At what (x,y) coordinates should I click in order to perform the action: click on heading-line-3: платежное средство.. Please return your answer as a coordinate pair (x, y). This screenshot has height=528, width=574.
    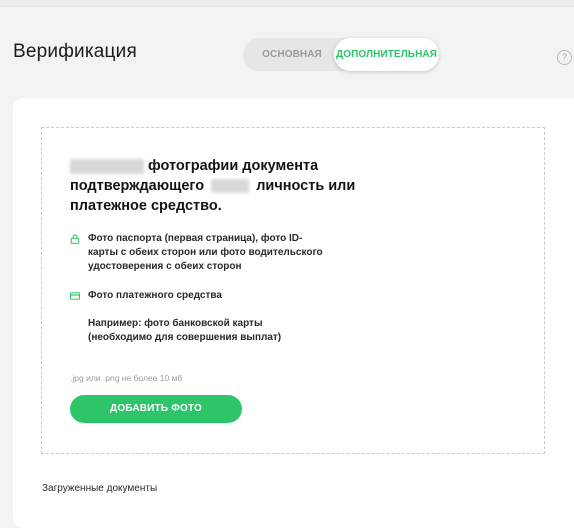
    Looking at the image, I should click on (146, 206).